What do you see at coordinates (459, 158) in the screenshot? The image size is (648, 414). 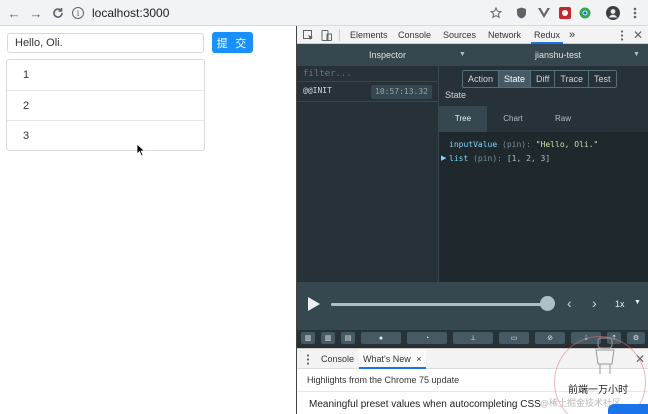 I see `tree-key: list` at bounding box center [459, 158].